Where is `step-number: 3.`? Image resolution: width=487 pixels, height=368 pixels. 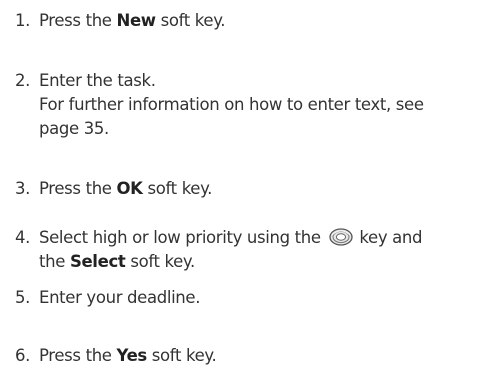
step-number: 3. is located at coordinates (23, 188).